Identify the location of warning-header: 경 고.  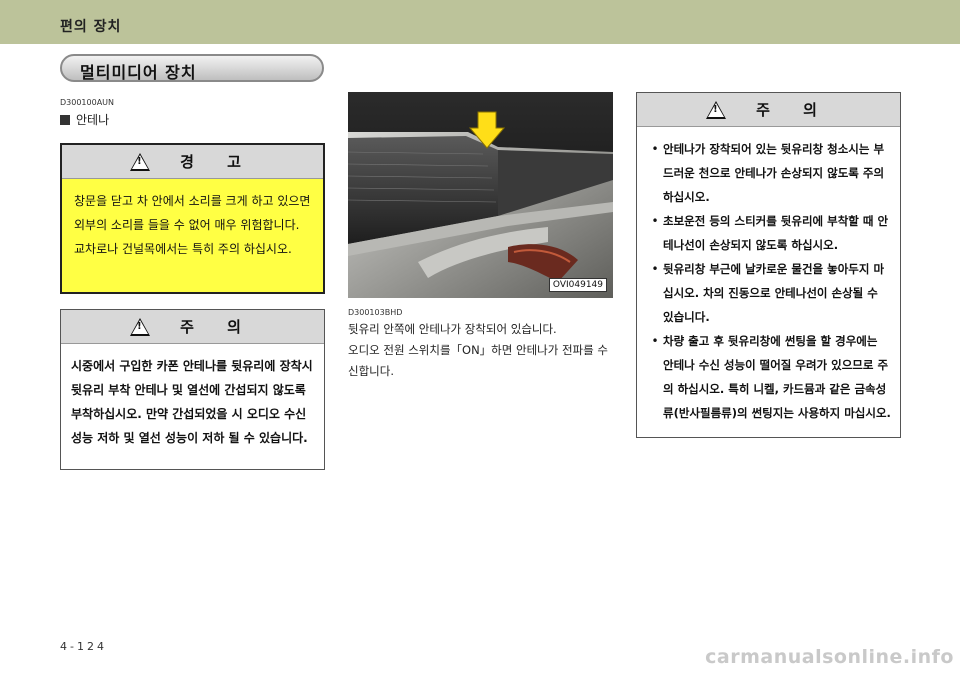
(192, 162).